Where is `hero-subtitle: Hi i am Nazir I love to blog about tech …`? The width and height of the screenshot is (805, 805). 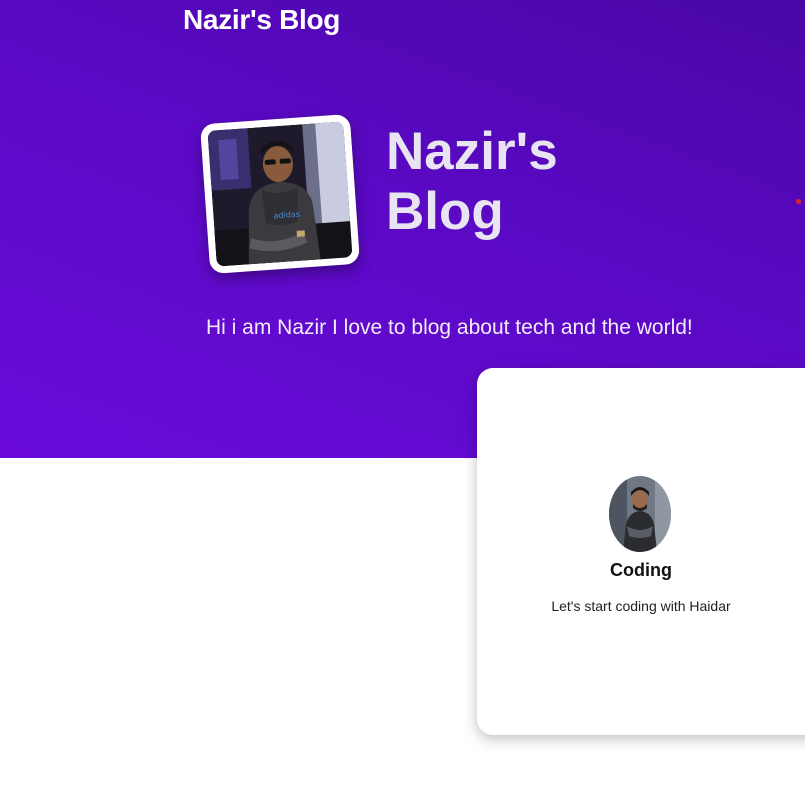
hero-subtitle: Hi i am Nazir I love to blog about tech … is located at coordinates (449, 327).